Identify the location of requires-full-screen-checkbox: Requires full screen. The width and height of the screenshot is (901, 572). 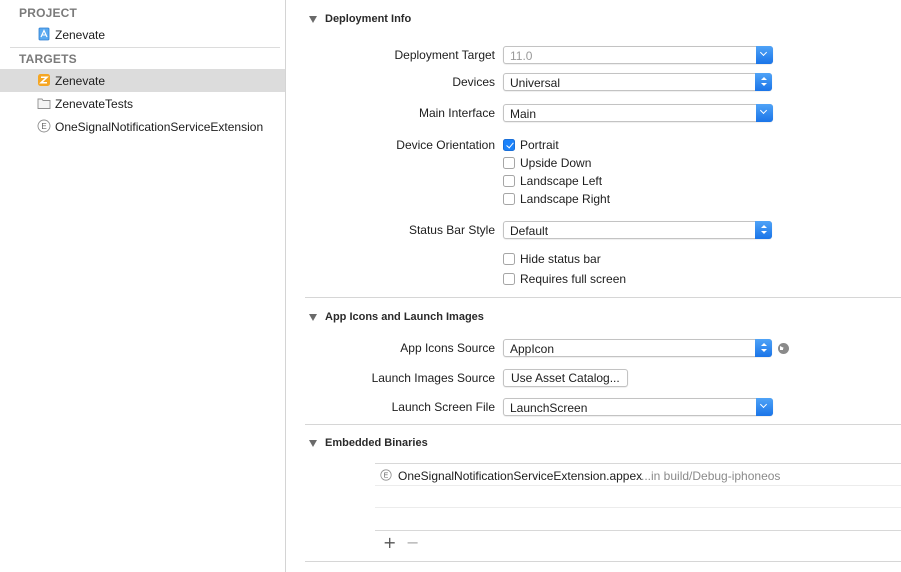
(564, 279).